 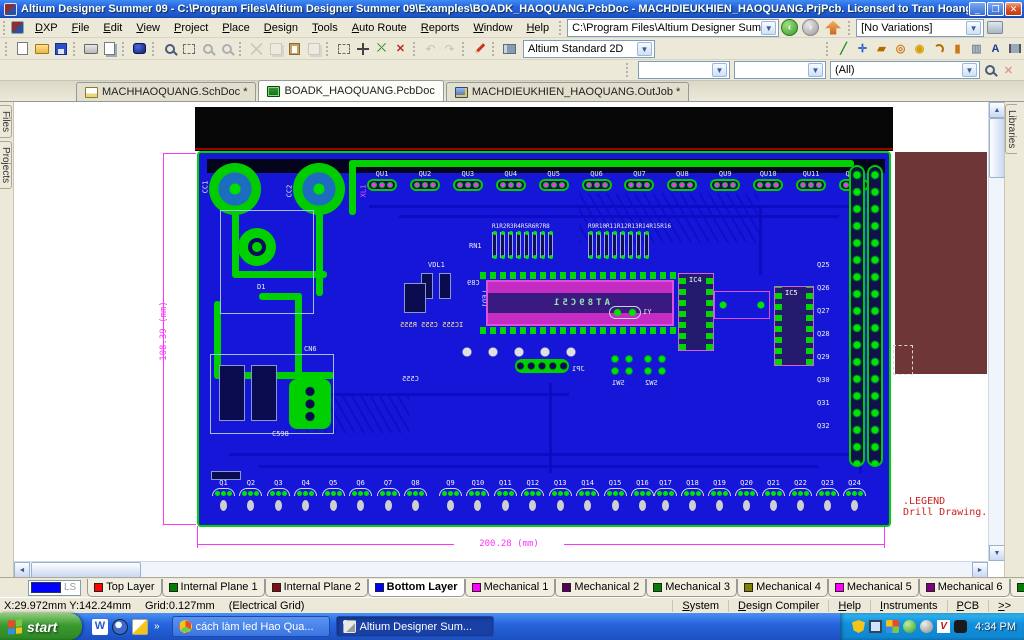 What do you see at coordinates (873, 587) in the screenshot?
I see `layer-tab: Mechanical 5` at bounding box center [873, 587].